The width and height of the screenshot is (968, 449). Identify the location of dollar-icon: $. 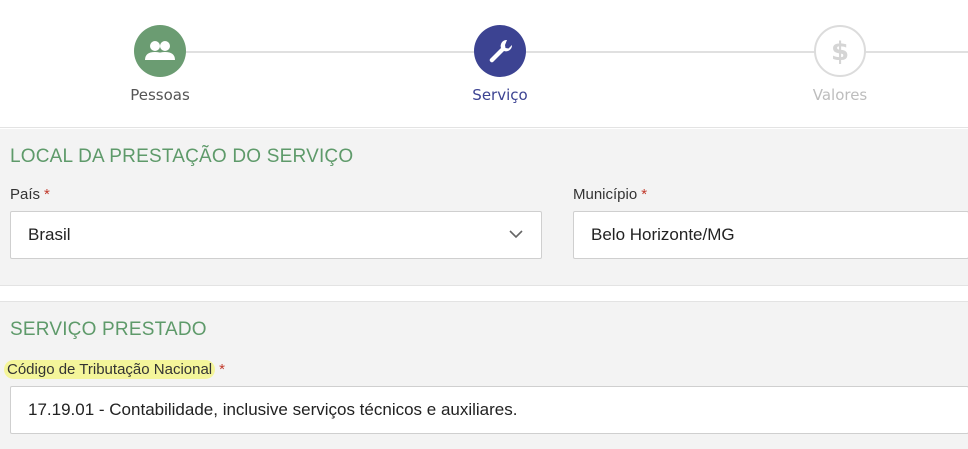
(840, 51).